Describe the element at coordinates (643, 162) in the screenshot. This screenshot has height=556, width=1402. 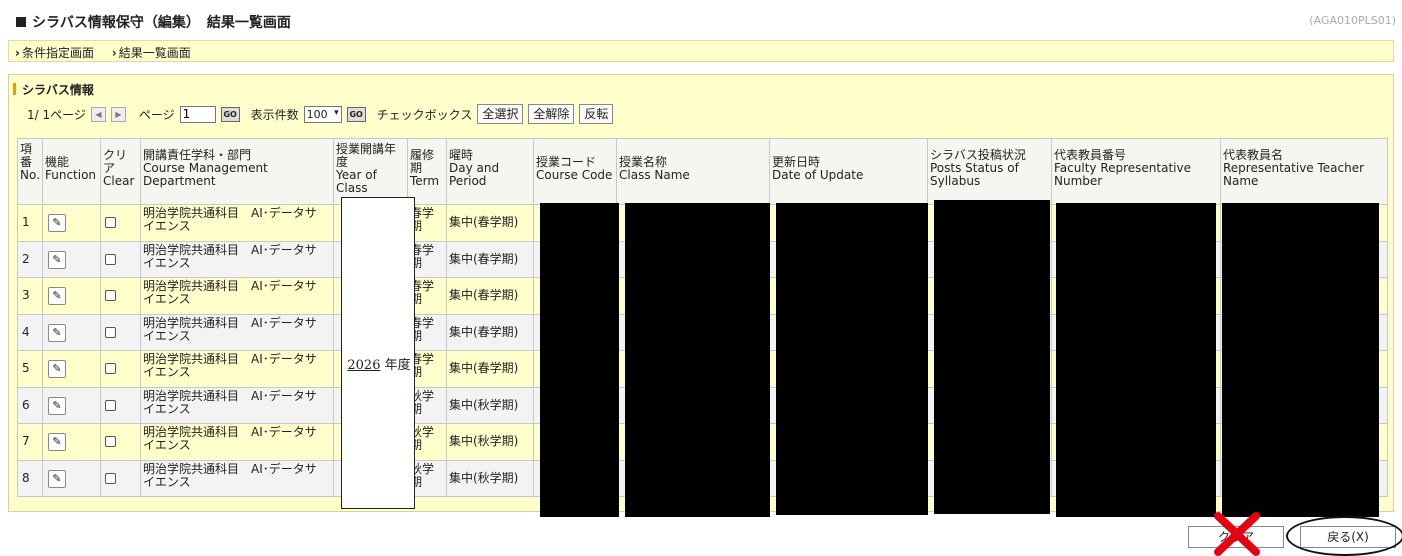
I see `h-cn-0: 授業名称` at that location.